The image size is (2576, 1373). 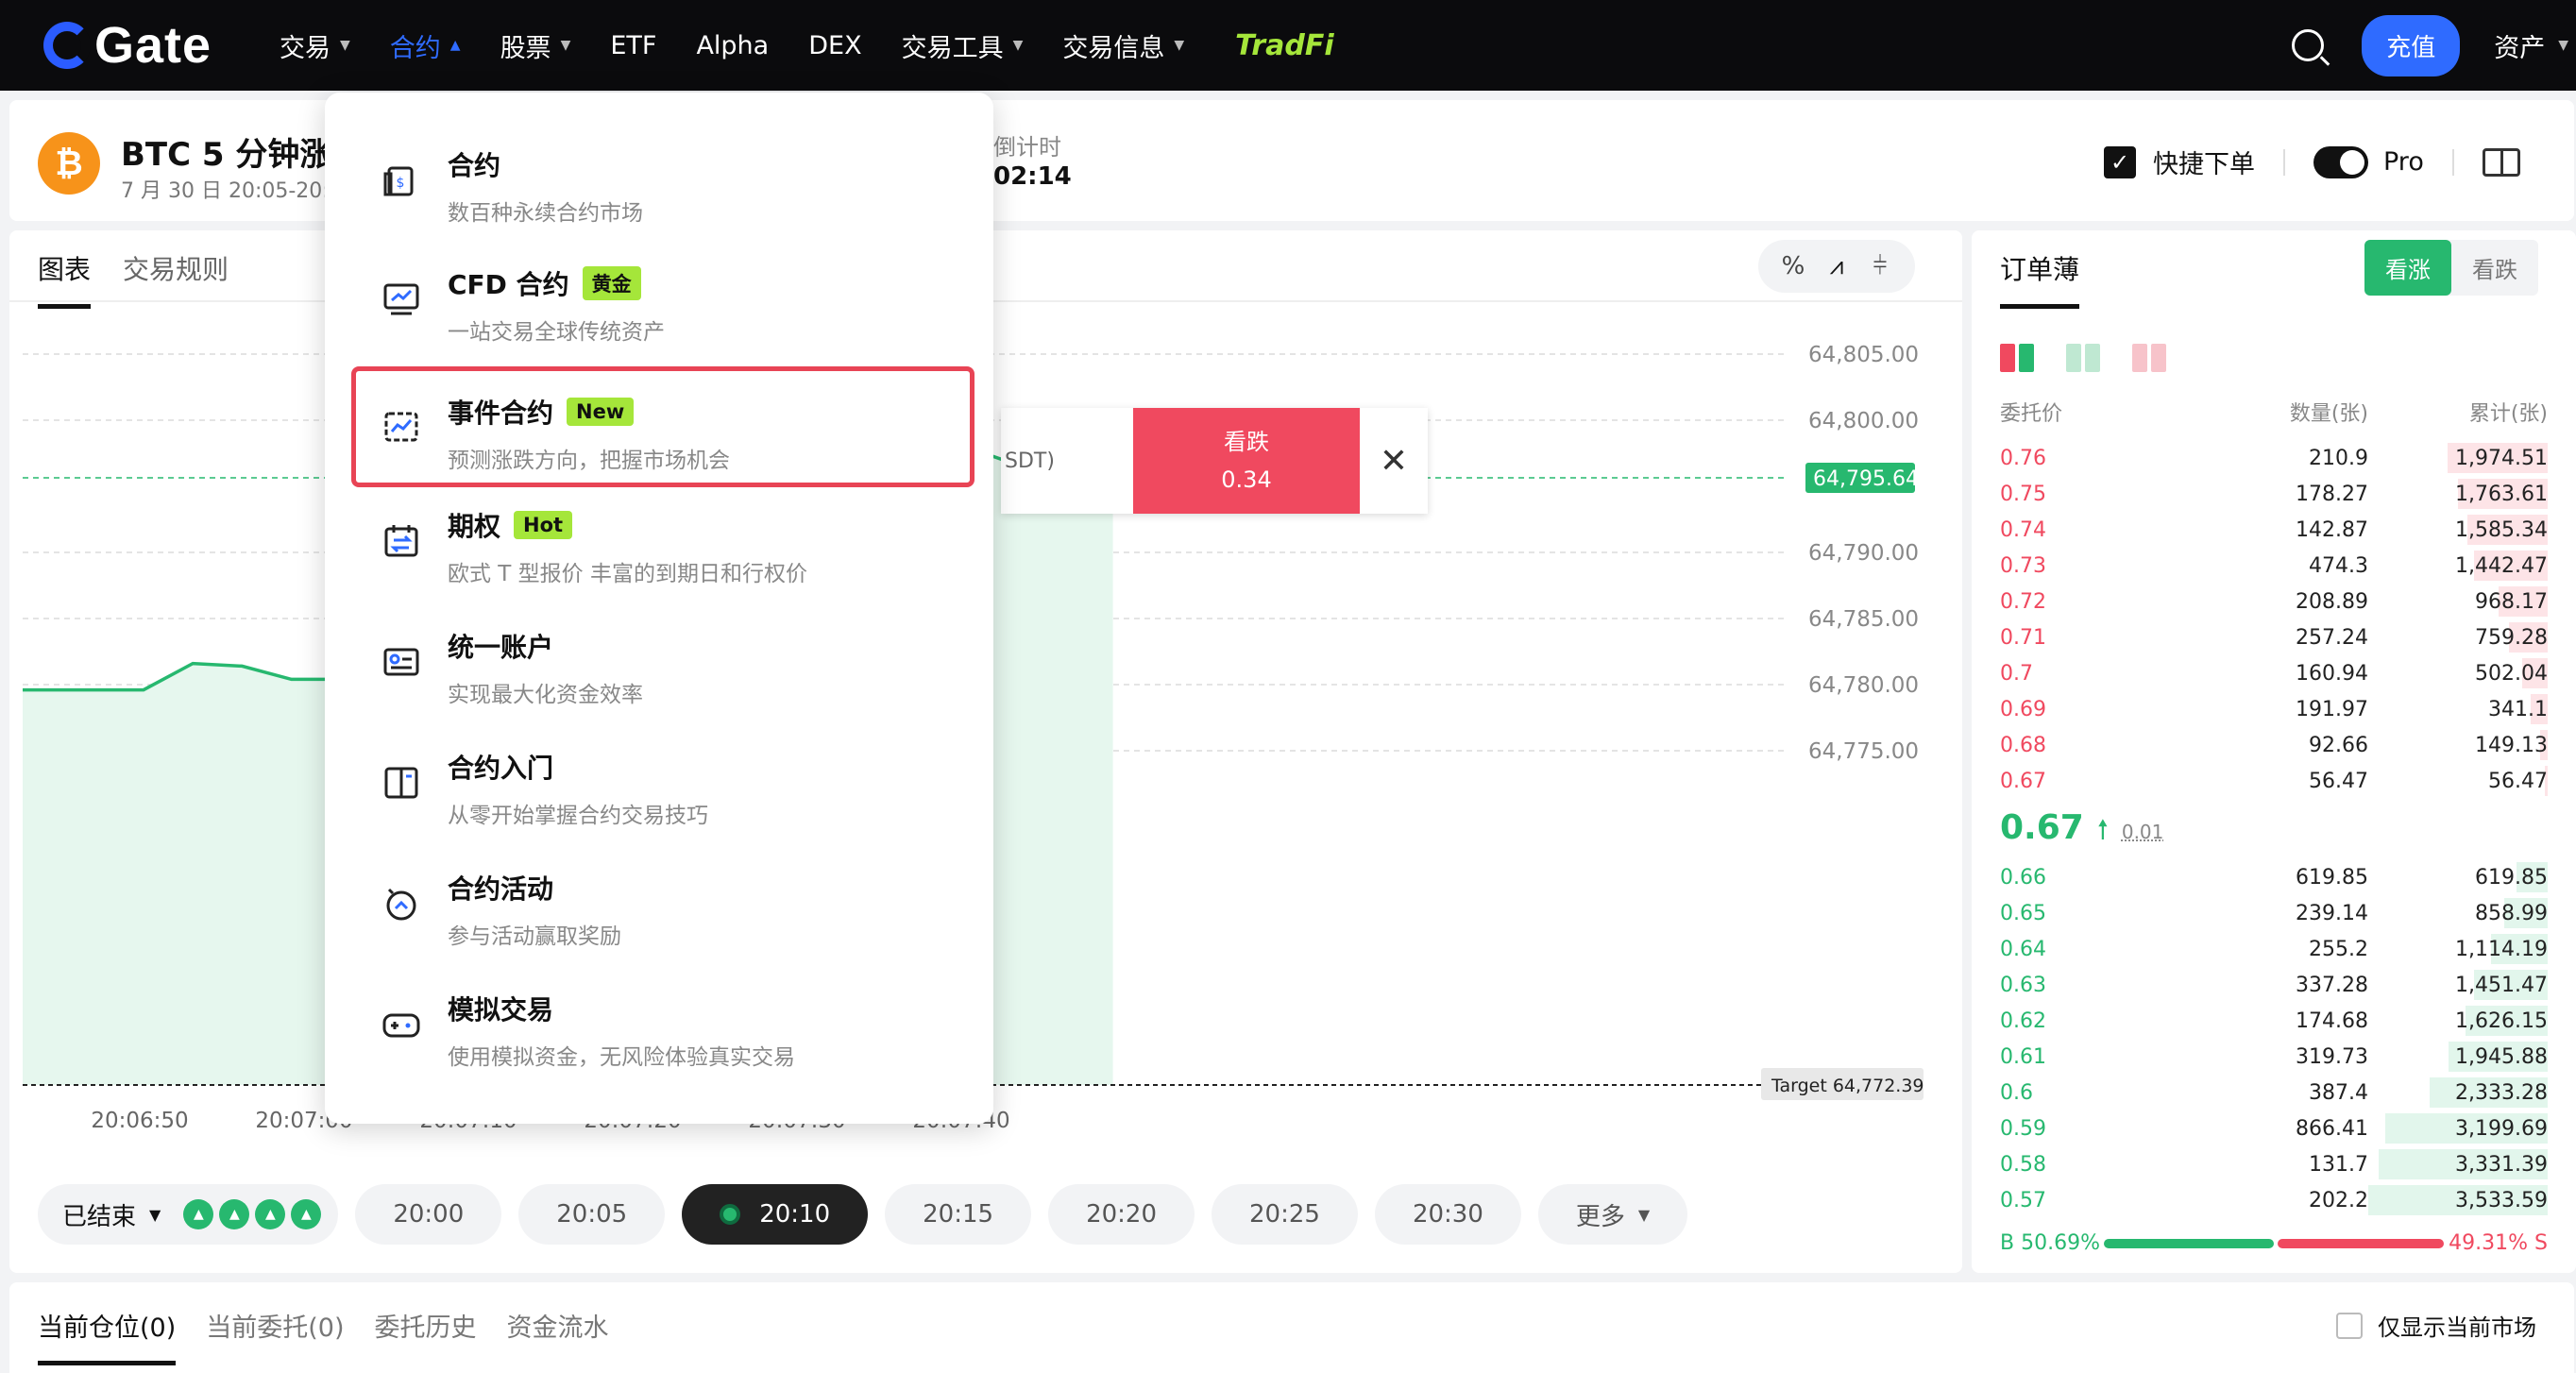 I want to click on account-icon, so click(x=401, y=662).